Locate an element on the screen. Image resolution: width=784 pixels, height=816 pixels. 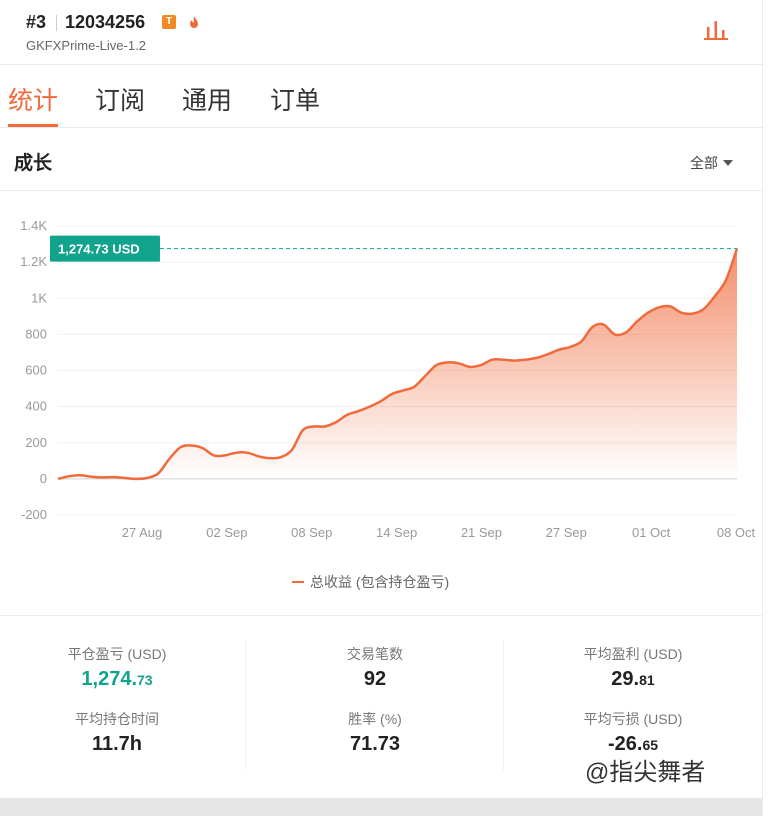
header-separator is located at coordinates (56, 23).